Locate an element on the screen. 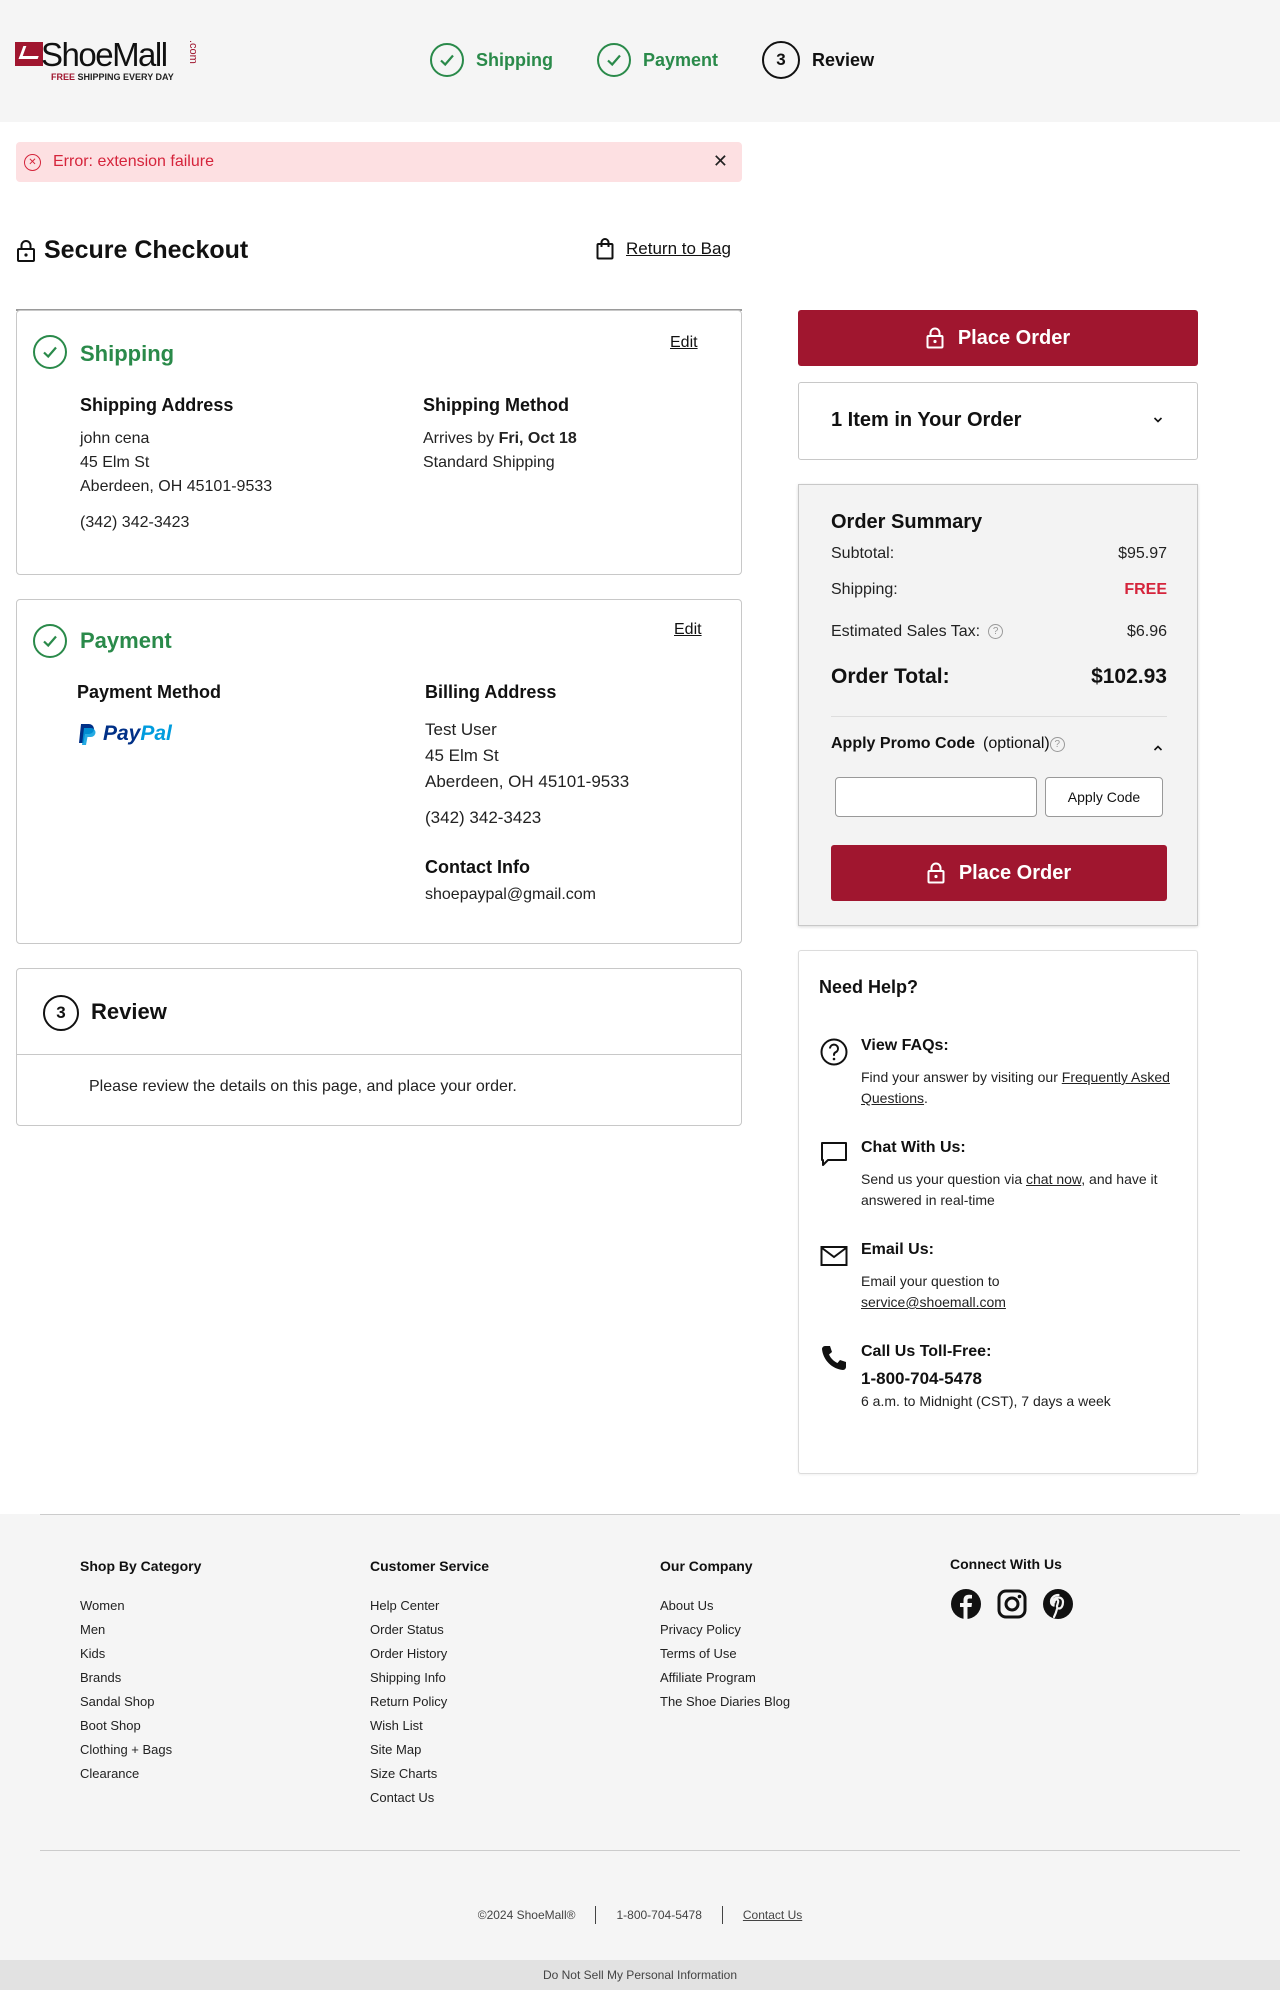 The height and width of the screenshot is (1990, 1280). footer-link: Kids is located at coordinates (140, 1658).